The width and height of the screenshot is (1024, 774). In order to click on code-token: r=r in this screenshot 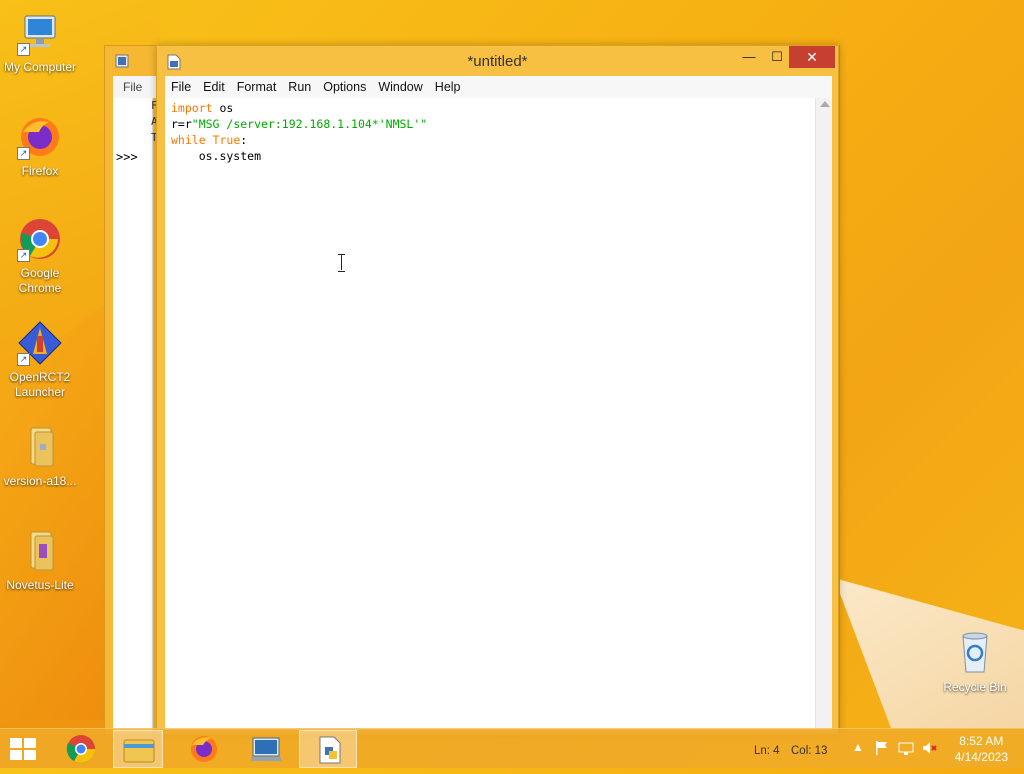, I will do `click(181, 124)`.